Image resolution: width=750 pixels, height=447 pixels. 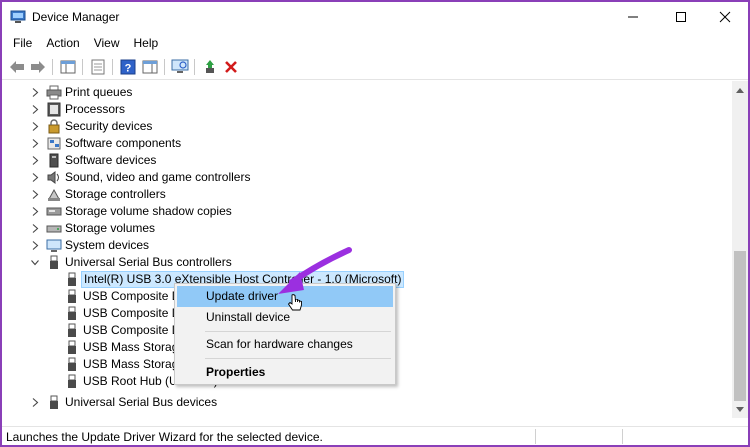 I want to click on tree-item-label: Universal Serial Bus controllers, so click(x=148, y=262).